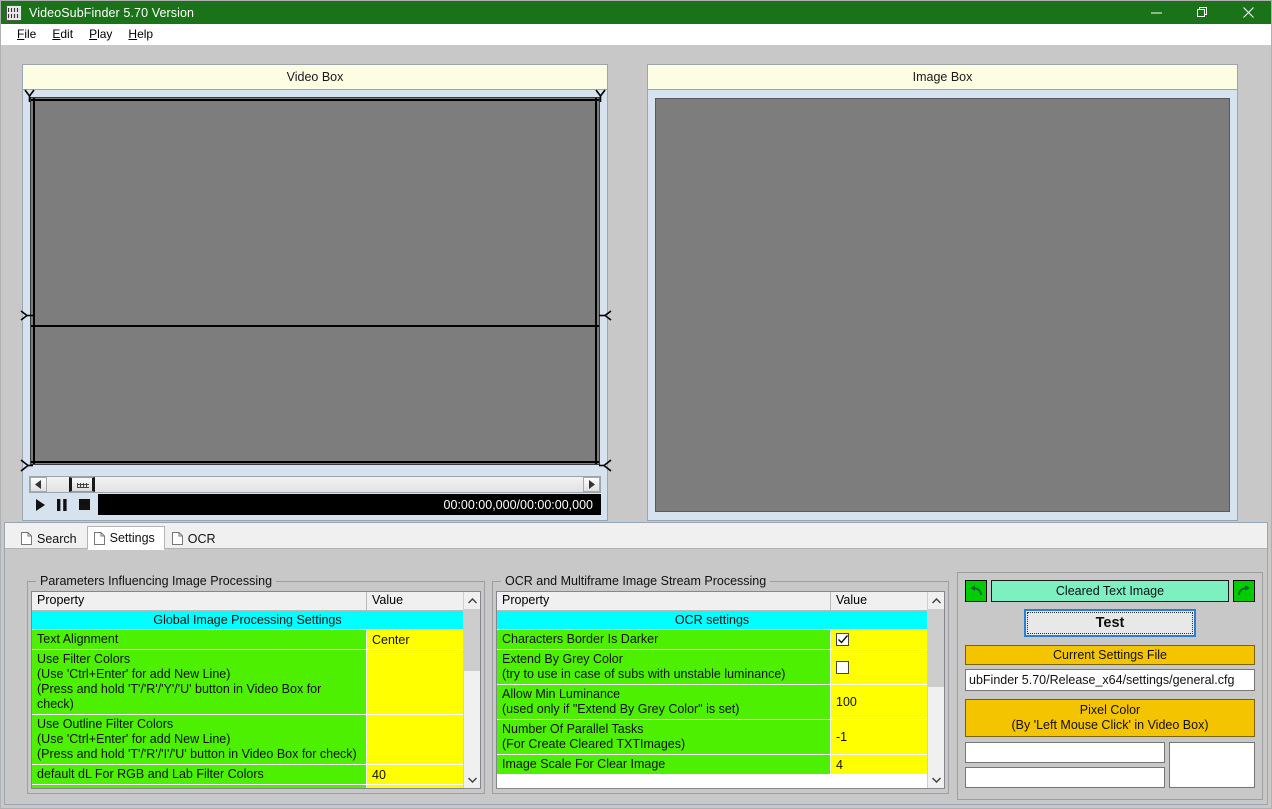  Describe the element at coordinates (34, 281) in the screenshot. I see `crop-edge-left` at that location.